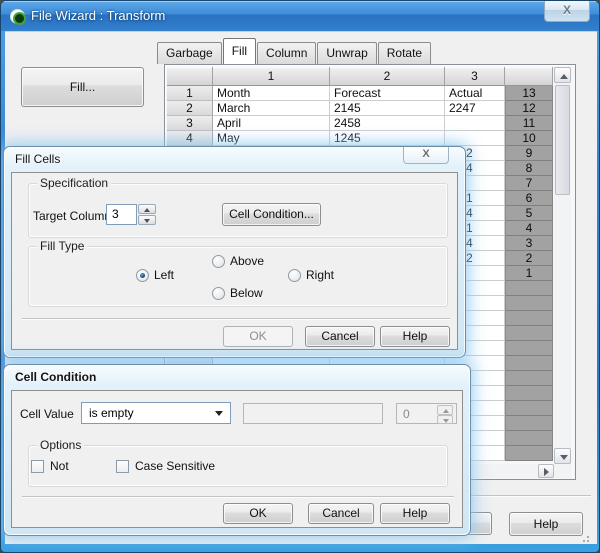 This screenshot has width=600, height=553. Describe the element at coordinates (190, 108) in the screenshot. I see `row-number-cell: 2` at that location.